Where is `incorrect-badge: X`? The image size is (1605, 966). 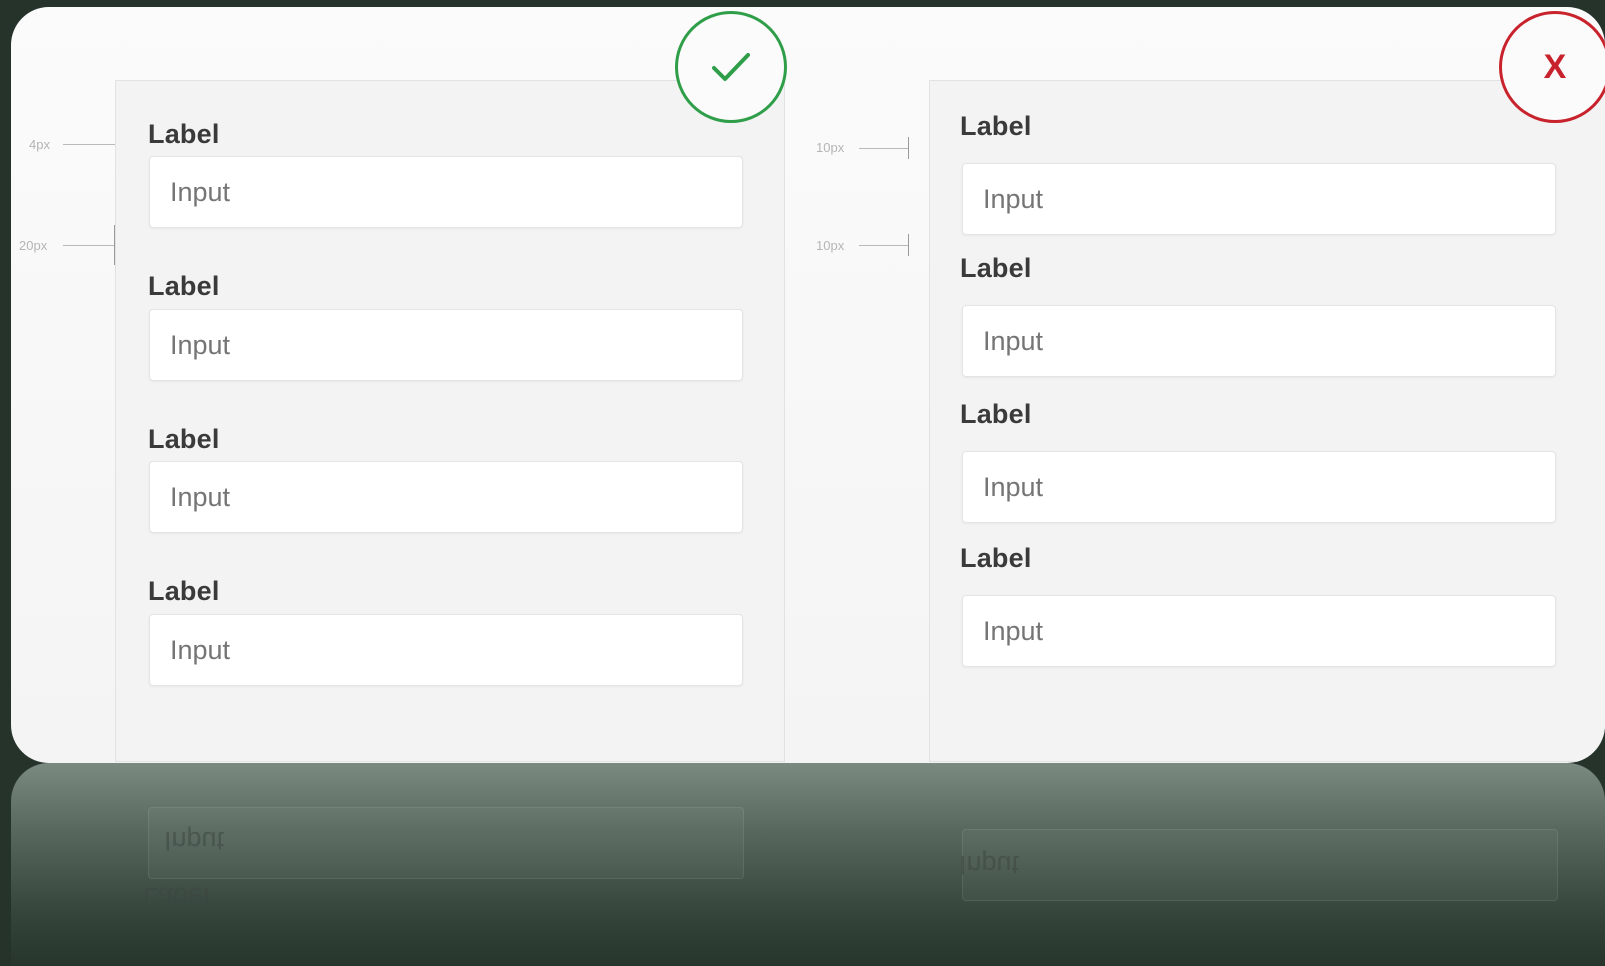 incorrect-badge: X is located at coordinates (1552, 67).